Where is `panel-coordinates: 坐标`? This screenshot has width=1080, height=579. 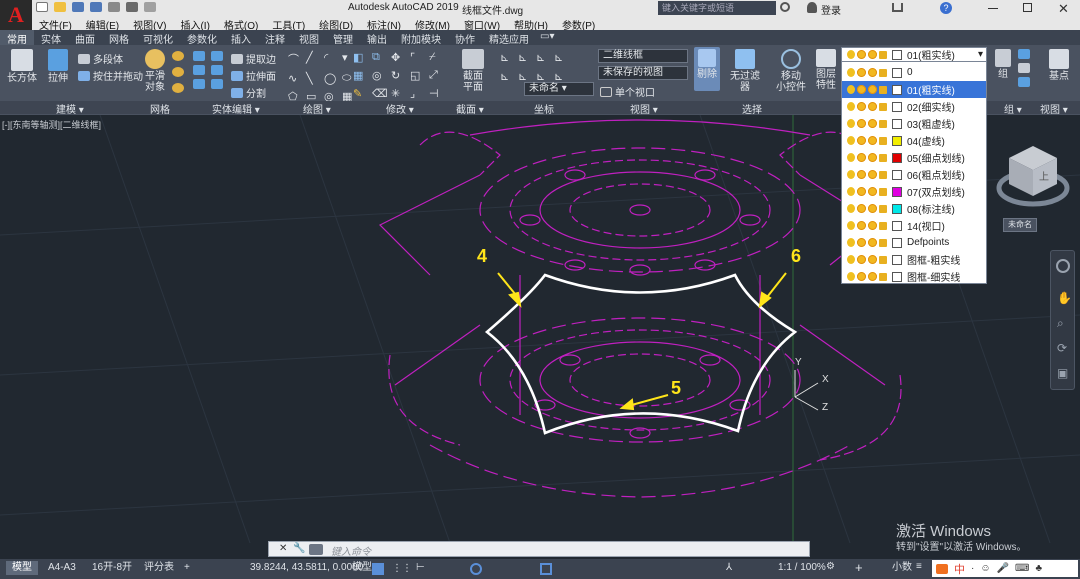
panel-coordinates: 坐标 is located at coordinates (544, 108).